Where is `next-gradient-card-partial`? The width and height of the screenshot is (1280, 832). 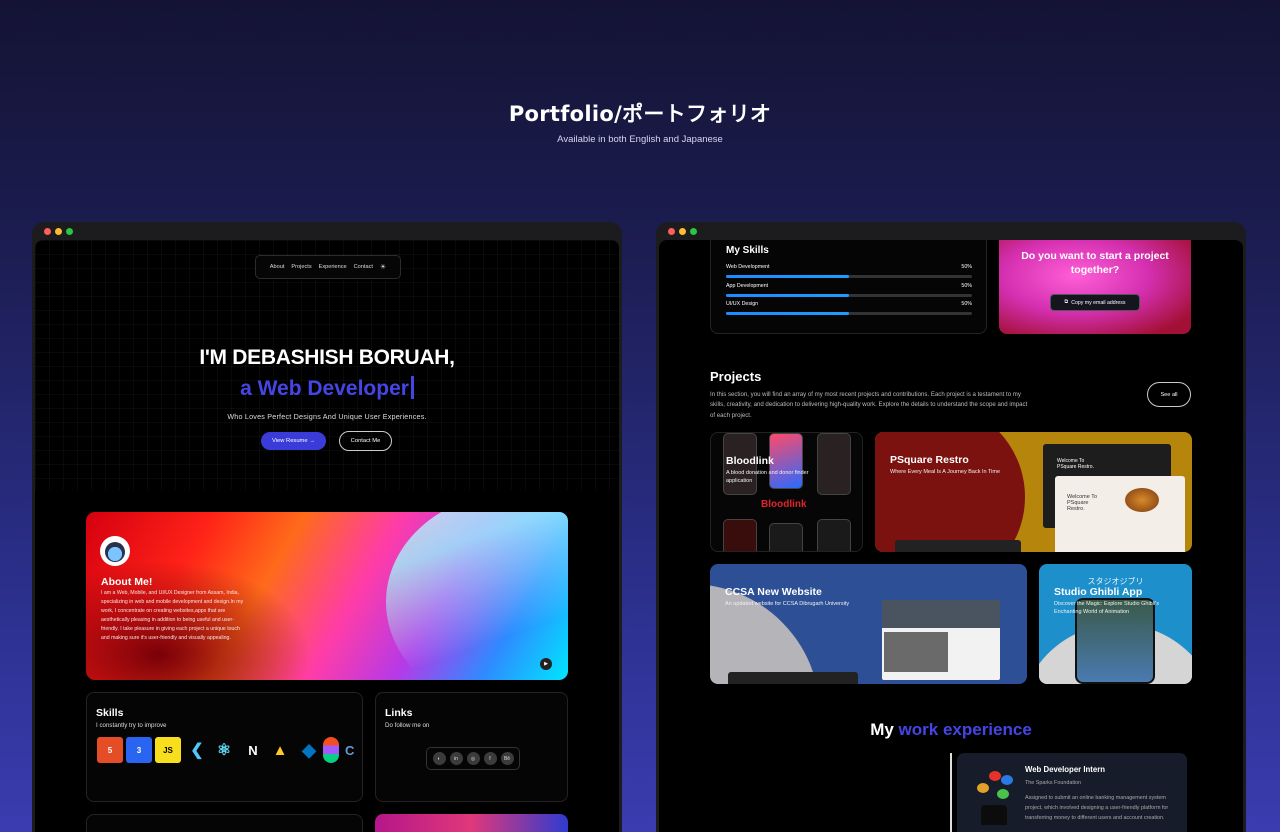
next-gradient-card-partial is located at coordinates (471, 823).